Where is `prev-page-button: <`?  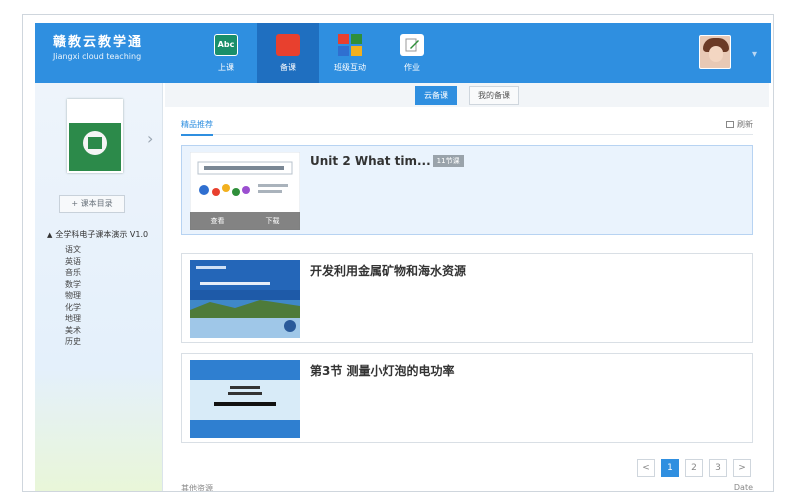
prev-page-button: < is located at coordinates (646, 468).